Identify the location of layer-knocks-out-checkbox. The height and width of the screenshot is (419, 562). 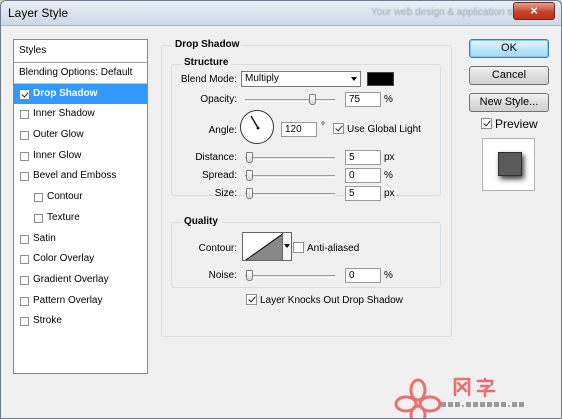
(251, 299).